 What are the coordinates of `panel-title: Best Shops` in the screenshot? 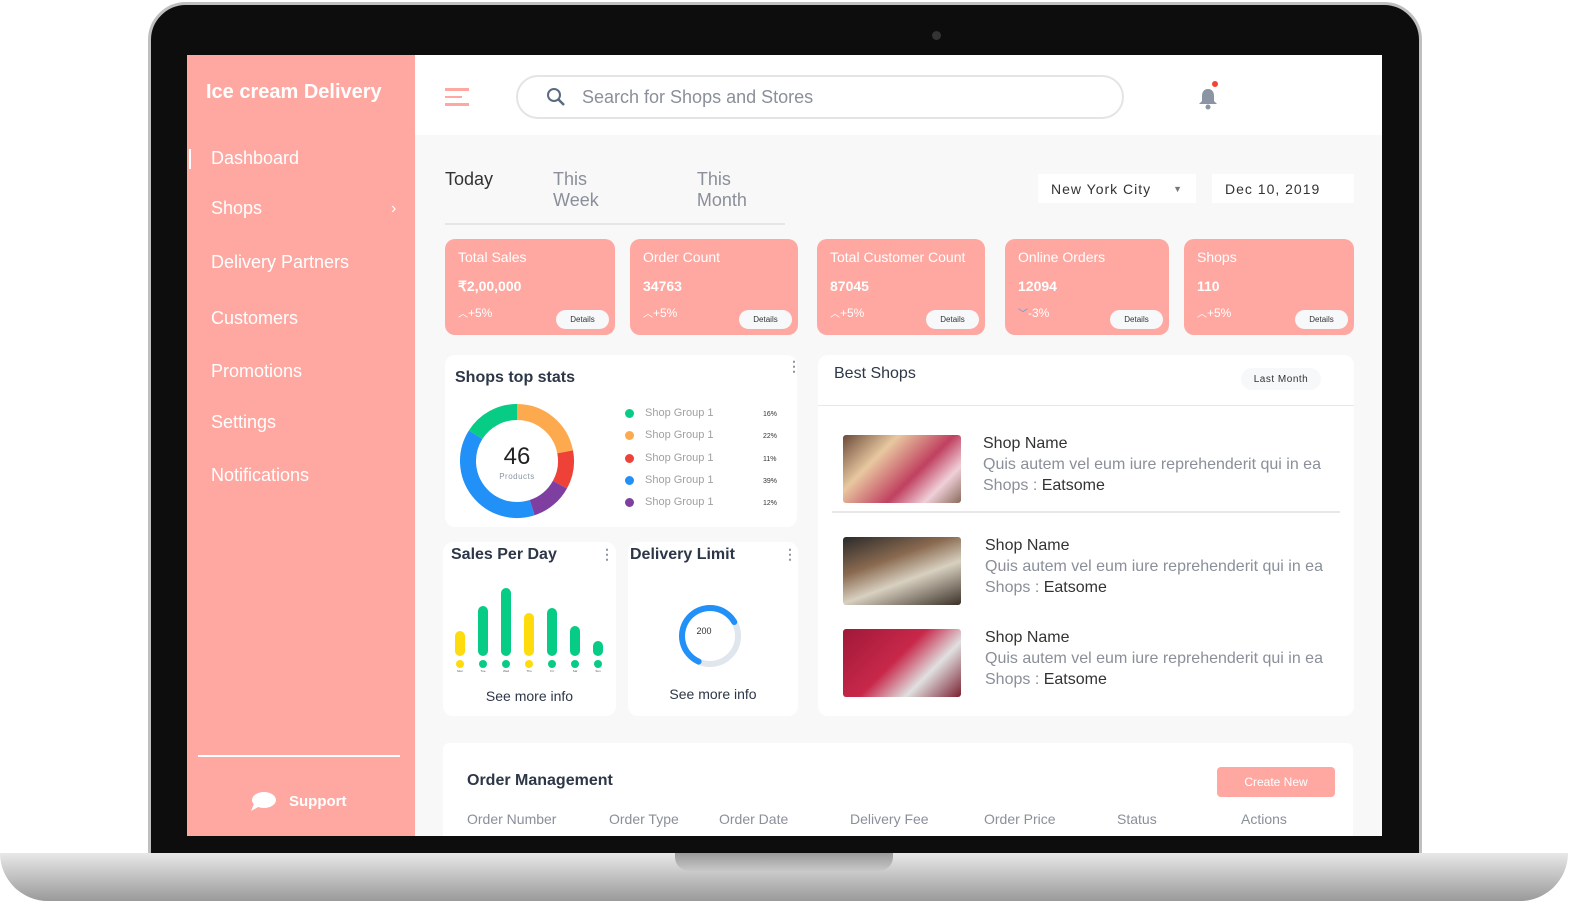 It's located at (875, 373).